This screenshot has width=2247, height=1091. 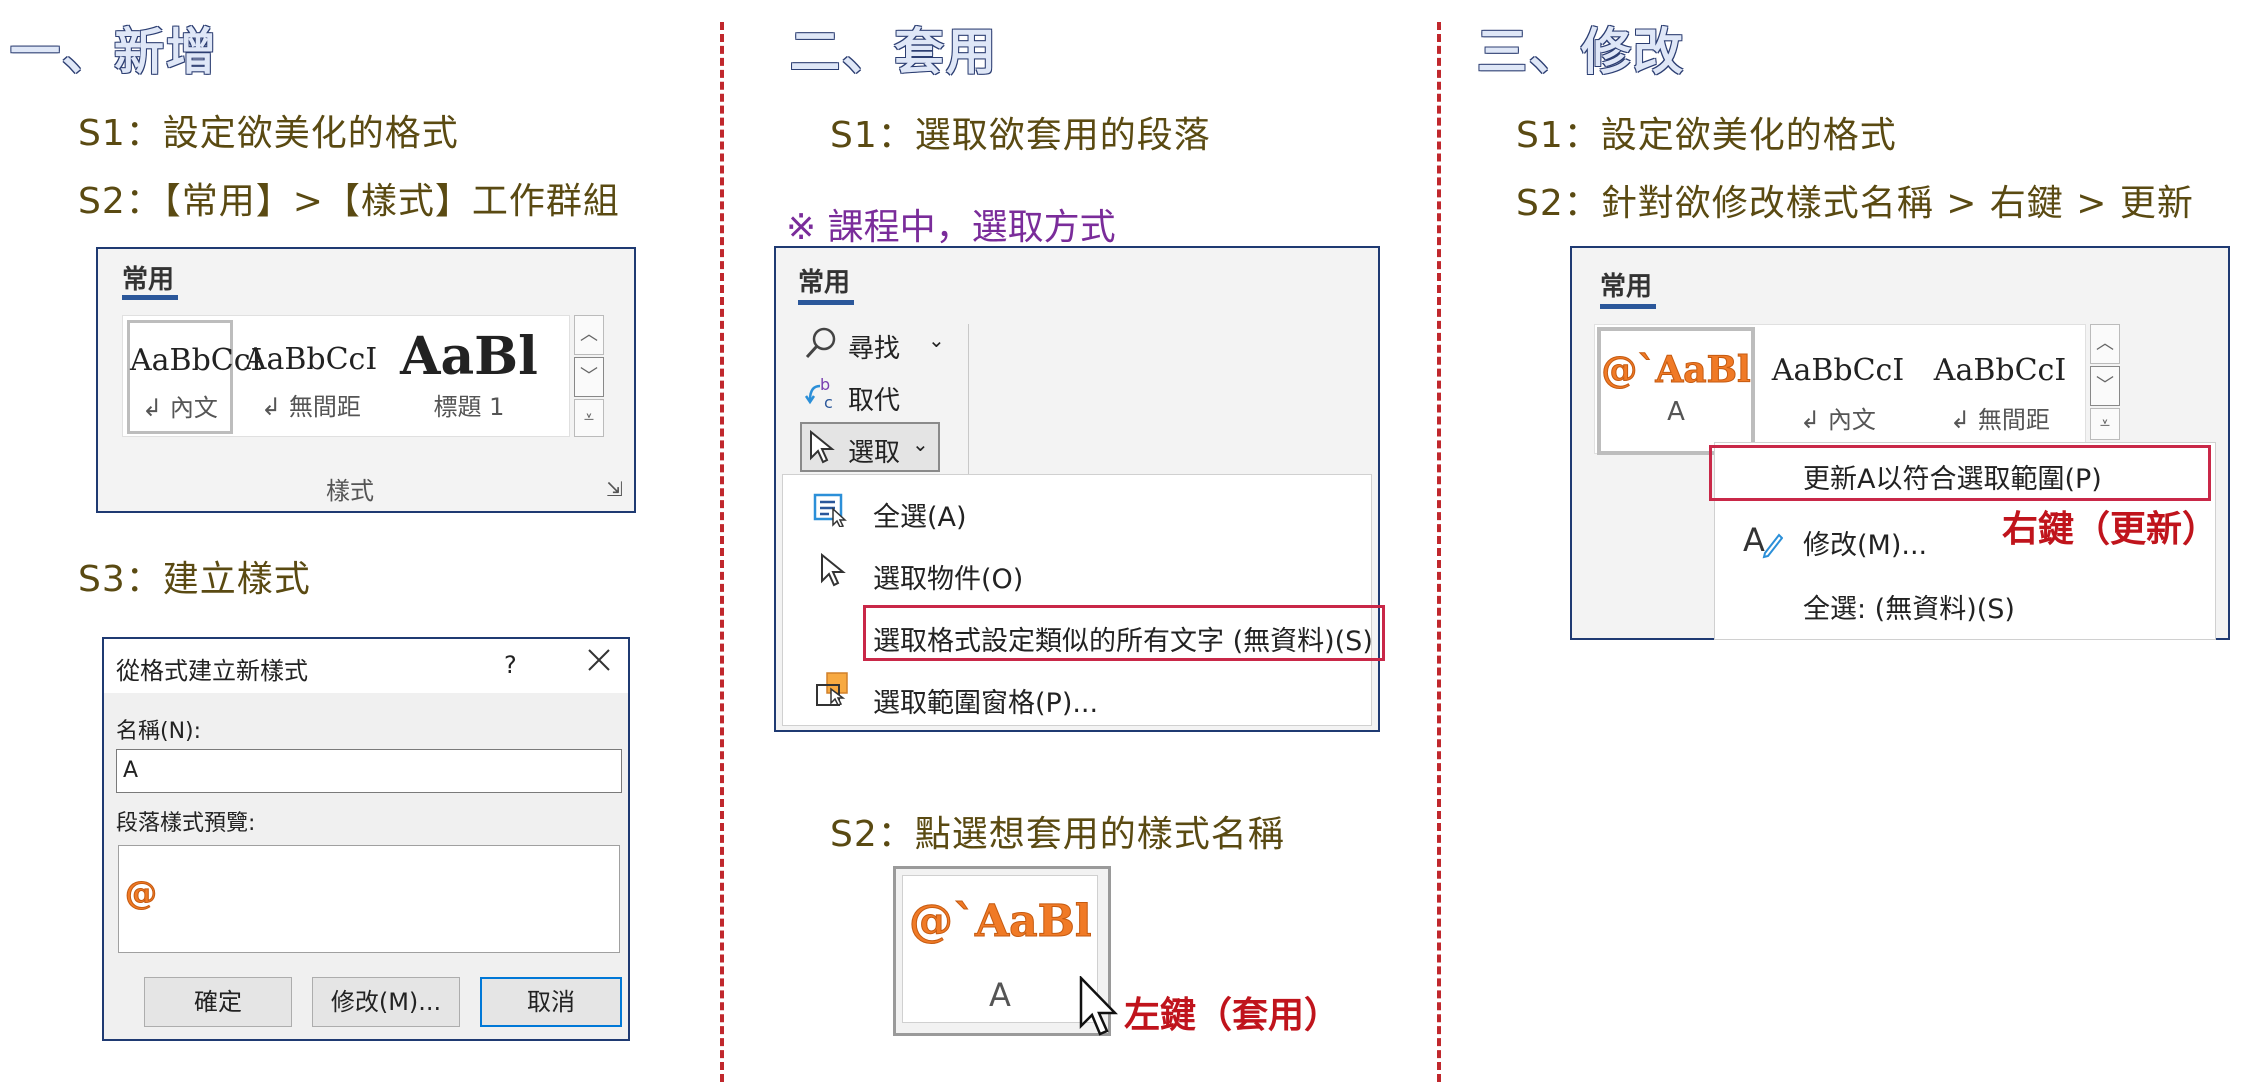 I want to click on section3-title: 三、修改, so click(x=1581, y=52).